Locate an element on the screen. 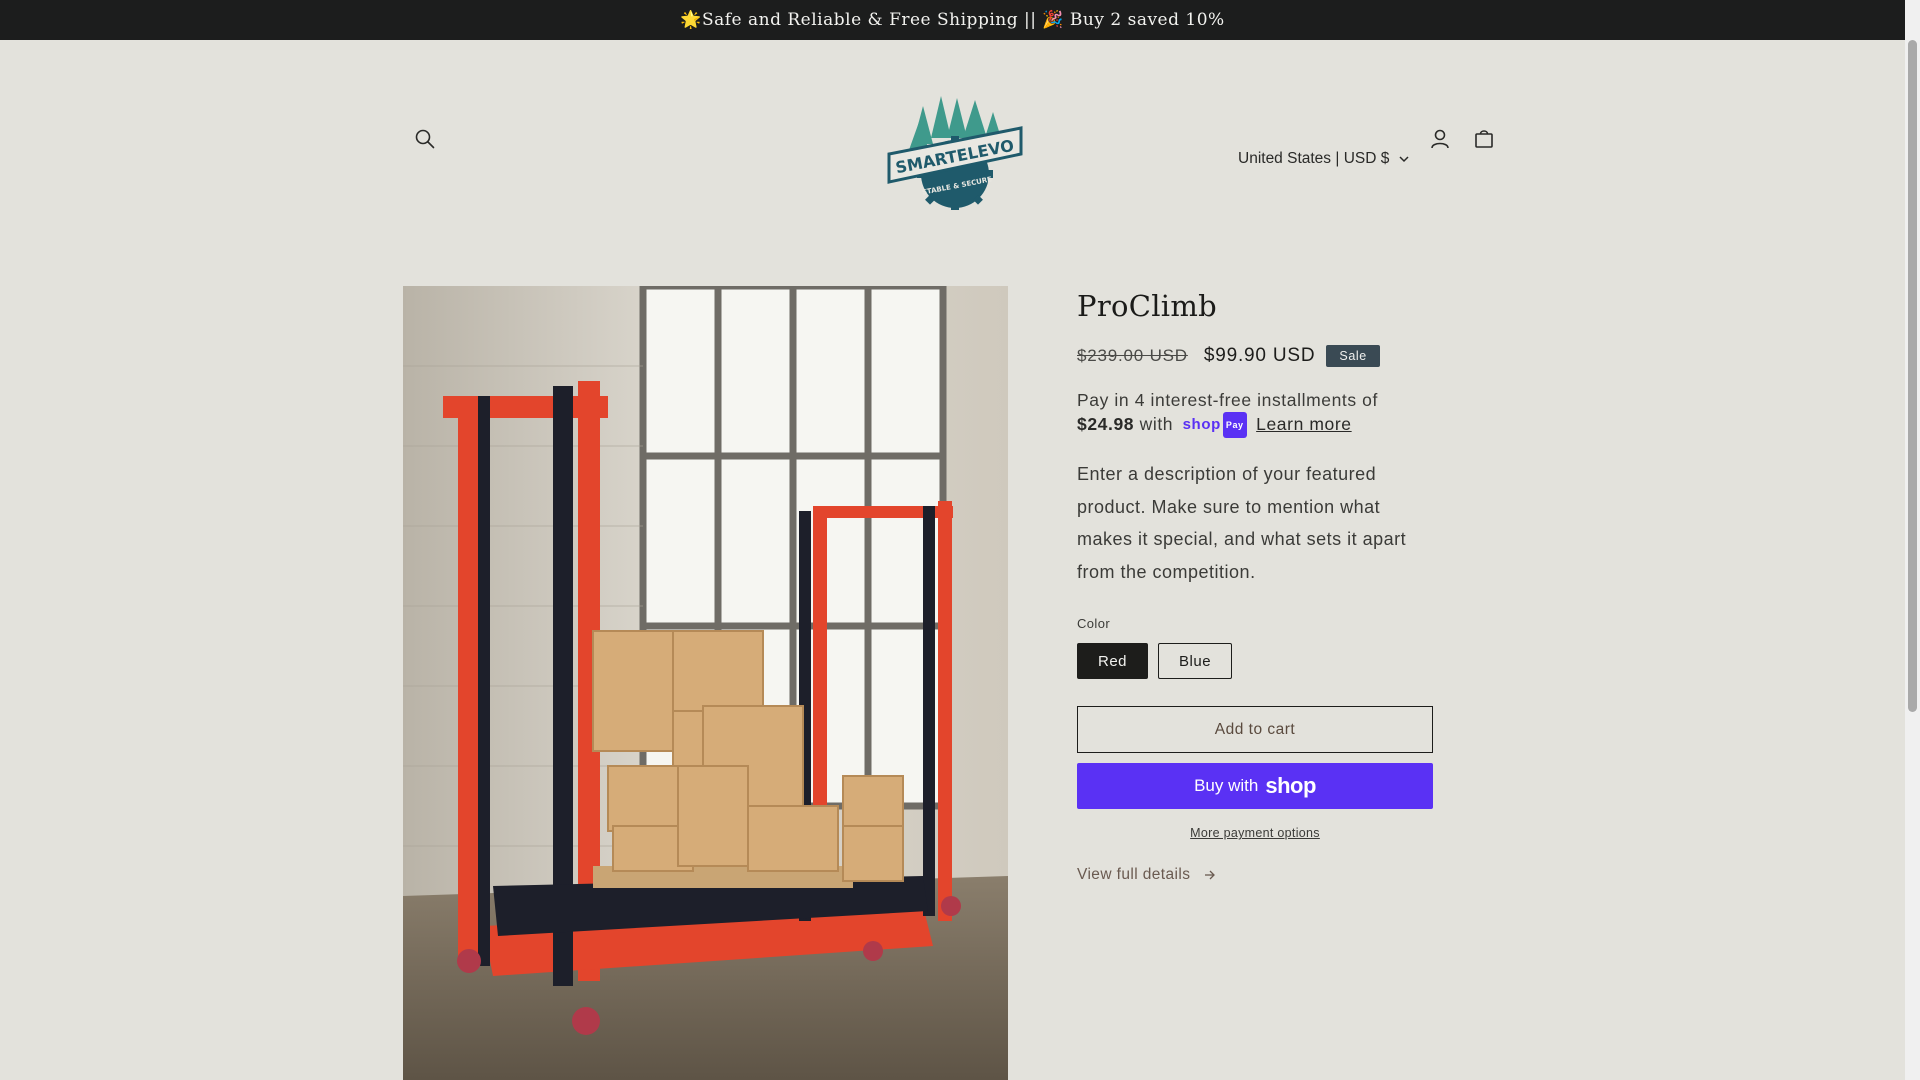 Image resolution: width=1920 pixels, height=1080 pixels. account-button is located at coordinates (1440, 139).